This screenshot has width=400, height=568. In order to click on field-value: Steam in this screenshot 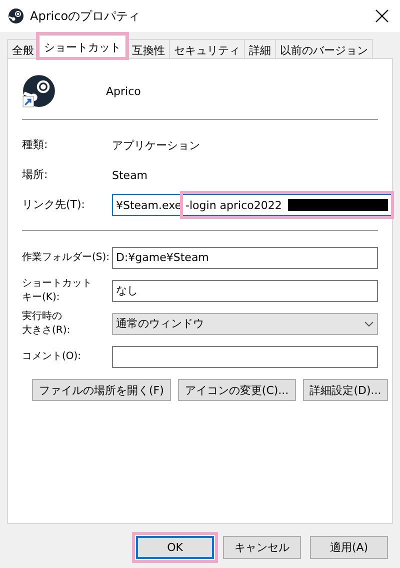, I will do `click(130, 175)`.